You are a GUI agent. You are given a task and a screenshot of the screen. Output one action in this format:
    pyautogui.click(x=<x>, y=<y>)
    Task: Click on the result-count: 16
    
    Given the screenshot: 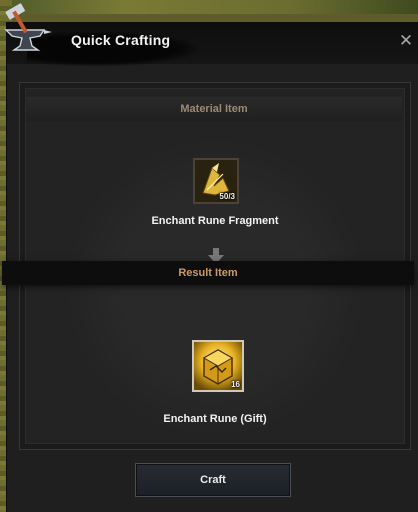 What is the action you would take?
    pyautogui.click(x=235, y=384)
    